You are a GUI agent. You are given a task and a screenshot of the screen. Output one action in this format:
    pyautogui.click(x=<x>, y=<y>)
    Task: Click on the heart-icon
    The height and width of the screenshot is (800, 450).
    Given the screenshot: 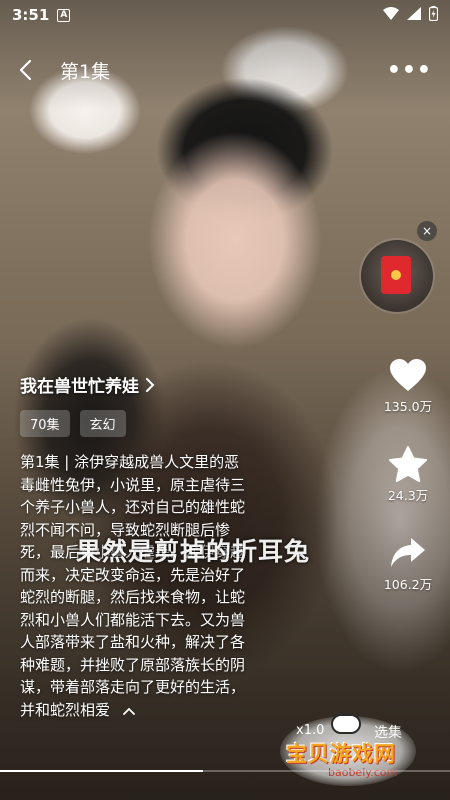 What is the action you would take?
    pyautogui.click(x=408, y=375)
    